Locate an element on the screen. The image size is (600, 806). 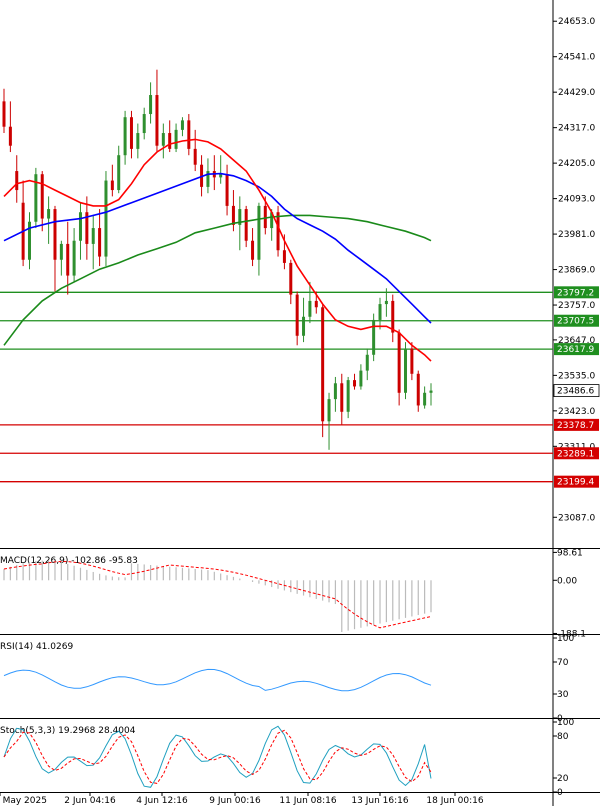
current-price-label: 23486.6 is located at coordinates (575, 392).